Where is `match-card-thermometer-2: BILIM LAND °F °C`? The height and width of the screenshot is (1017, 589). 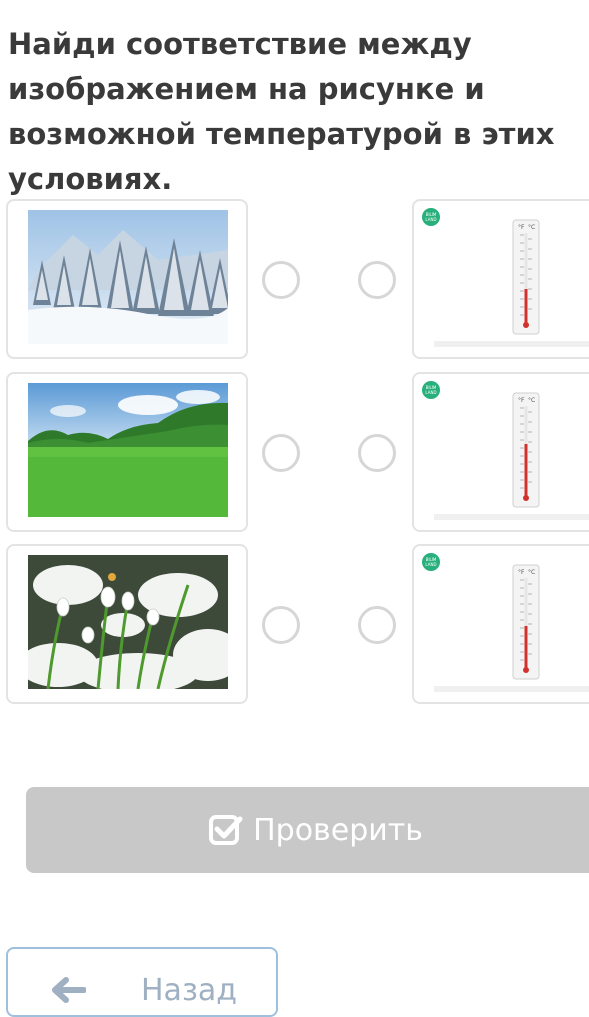
match-card-thermometer-2: BILIM LAND °F °C is located at coordinates (500, 452).